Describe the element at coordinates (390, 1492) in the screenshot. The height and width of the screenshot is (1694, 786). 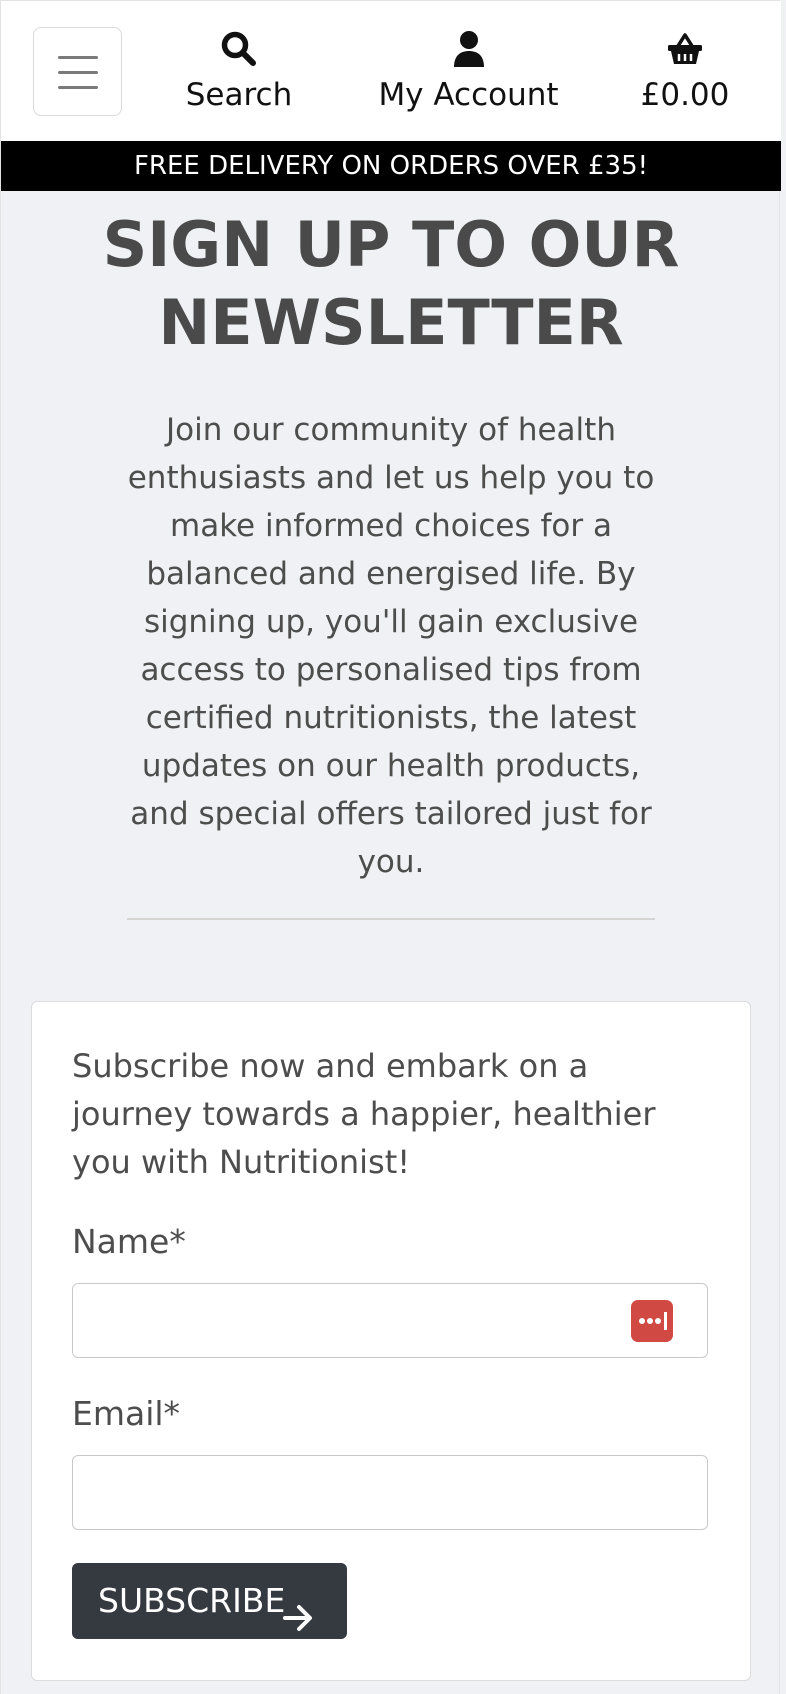
I see `email-input` at that location.